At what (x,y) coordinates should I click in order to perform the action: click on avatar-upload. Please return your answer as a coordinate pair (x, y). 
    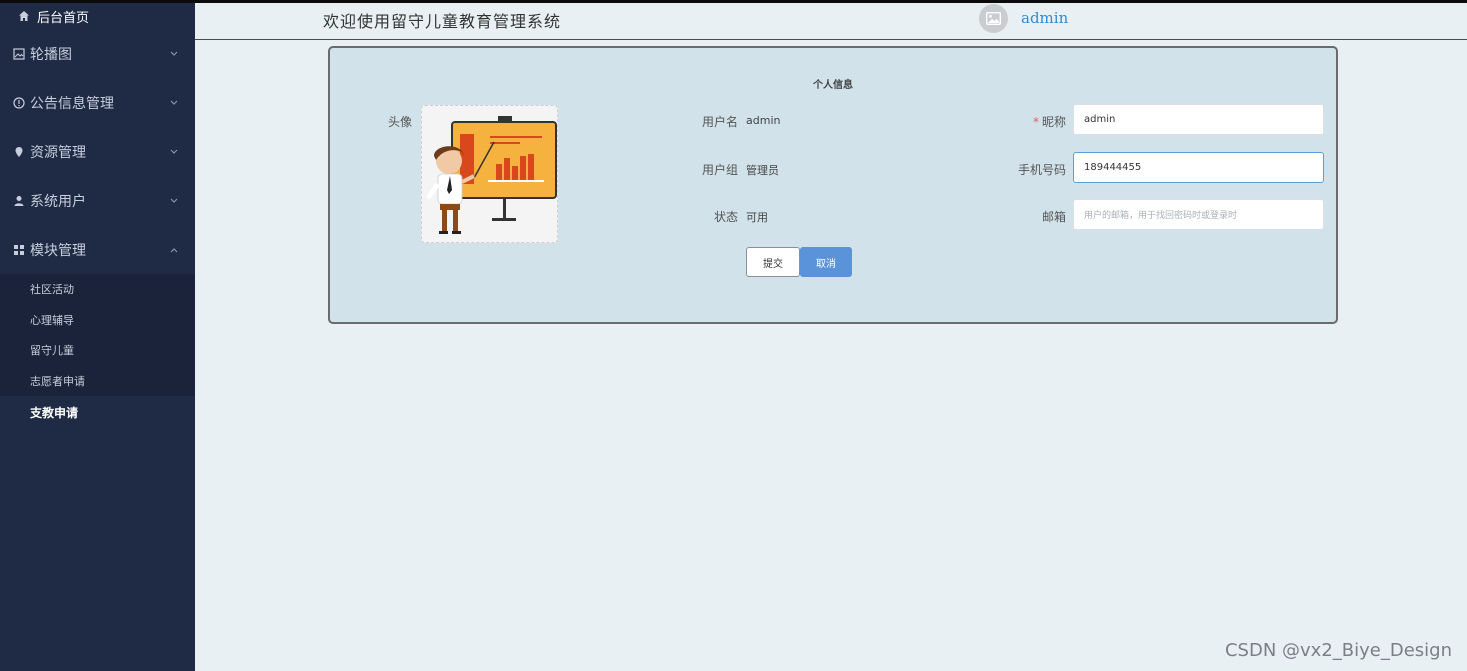
    Looking at the image, I should click on (489, 174).